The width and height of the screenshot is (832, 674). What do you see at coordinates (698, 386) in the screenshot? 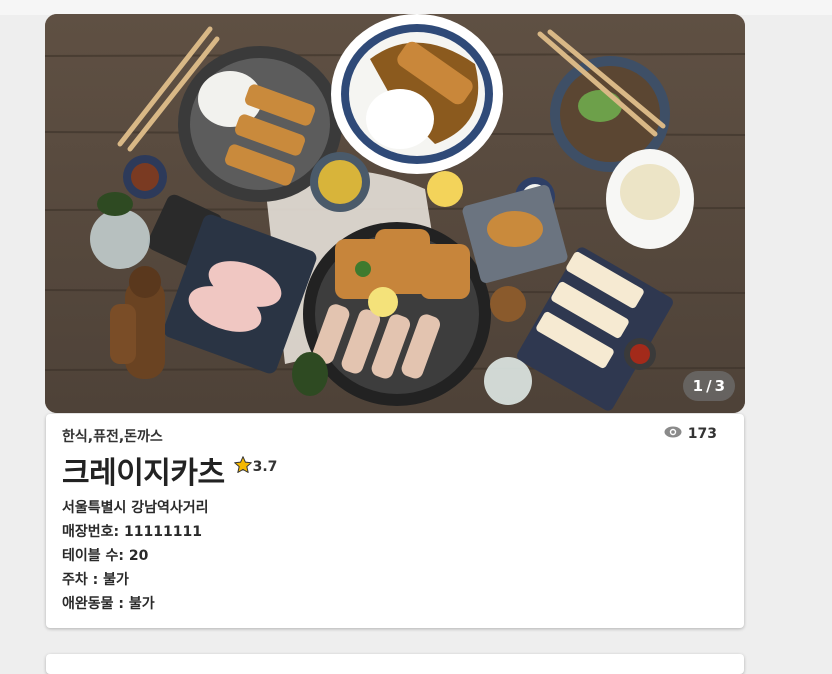
I see `current-page: 1` at bounding box center [698, 386].